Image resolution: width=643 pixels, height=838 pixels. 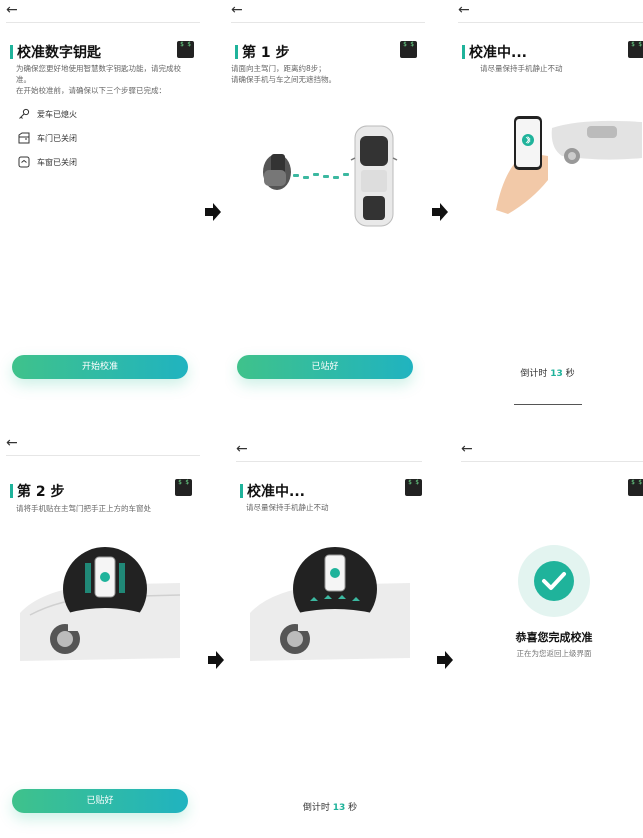 What do you see at coordinates (554, 653) in the screenshot?
I see `success-subtitle: 正在为您返回上级界面` at bounding box center [554, 653].